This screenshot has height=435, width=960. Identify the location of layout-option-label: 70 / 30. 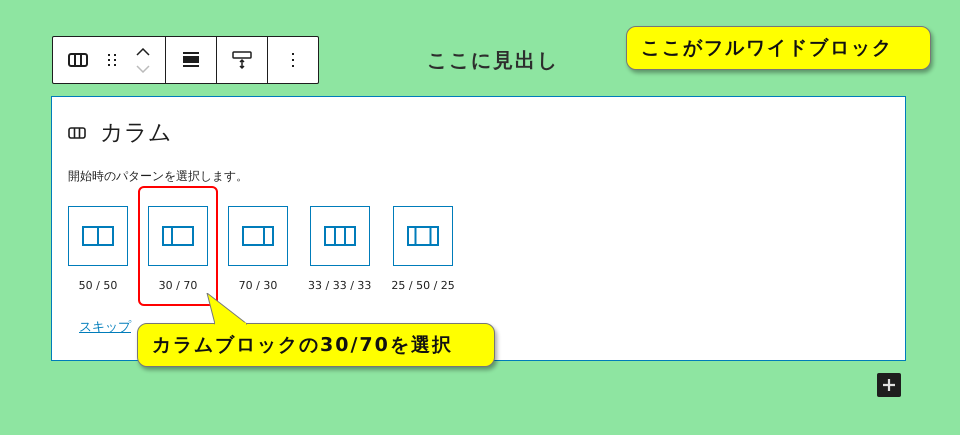
(258, 285).